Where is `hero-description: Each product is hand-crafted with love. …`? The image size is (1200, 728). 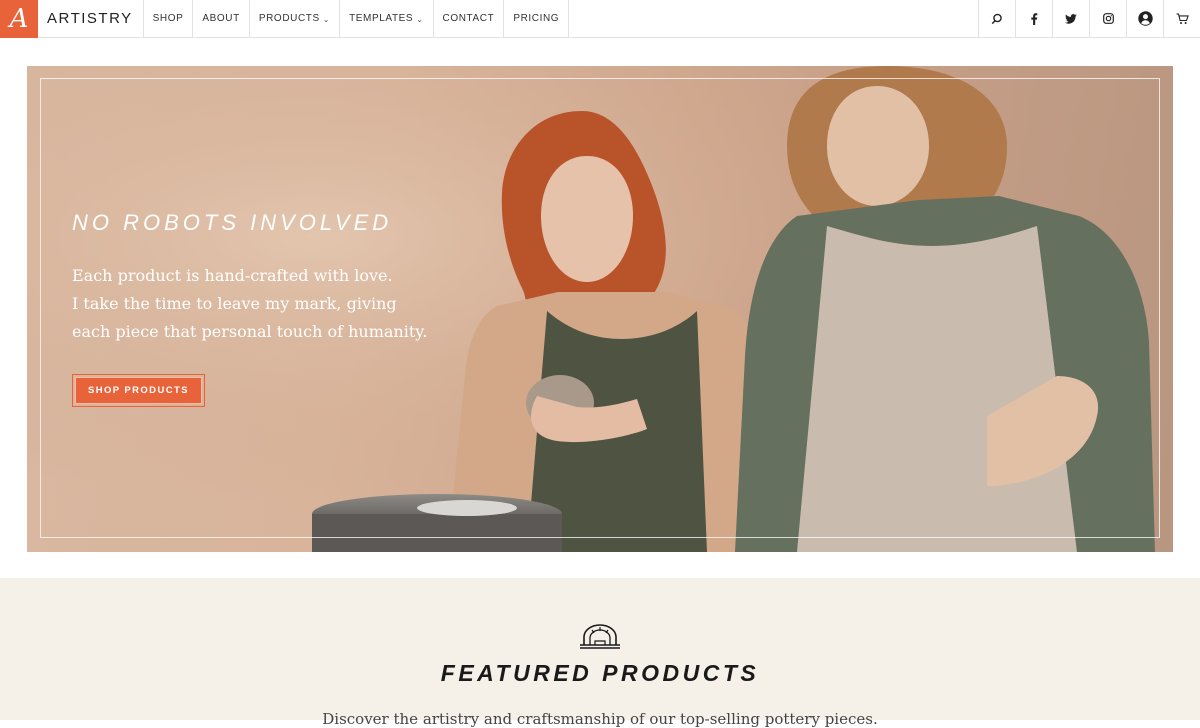 hero-description: Each product is hand-crafted with love. … is located at coordinates (262, 304).